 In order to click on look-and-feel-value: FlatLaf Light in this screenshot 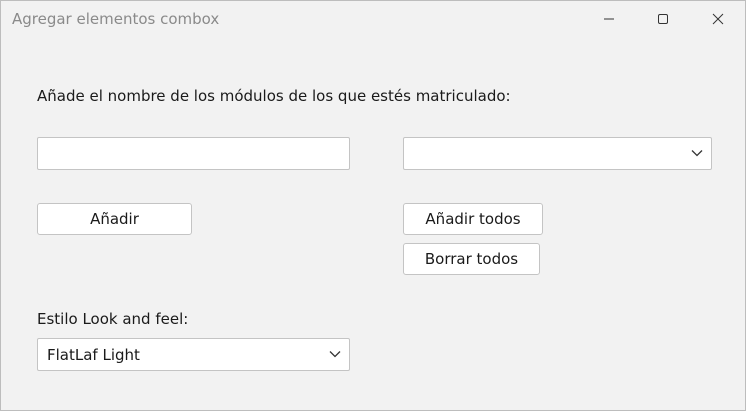, I will do `click(93, 355)`.